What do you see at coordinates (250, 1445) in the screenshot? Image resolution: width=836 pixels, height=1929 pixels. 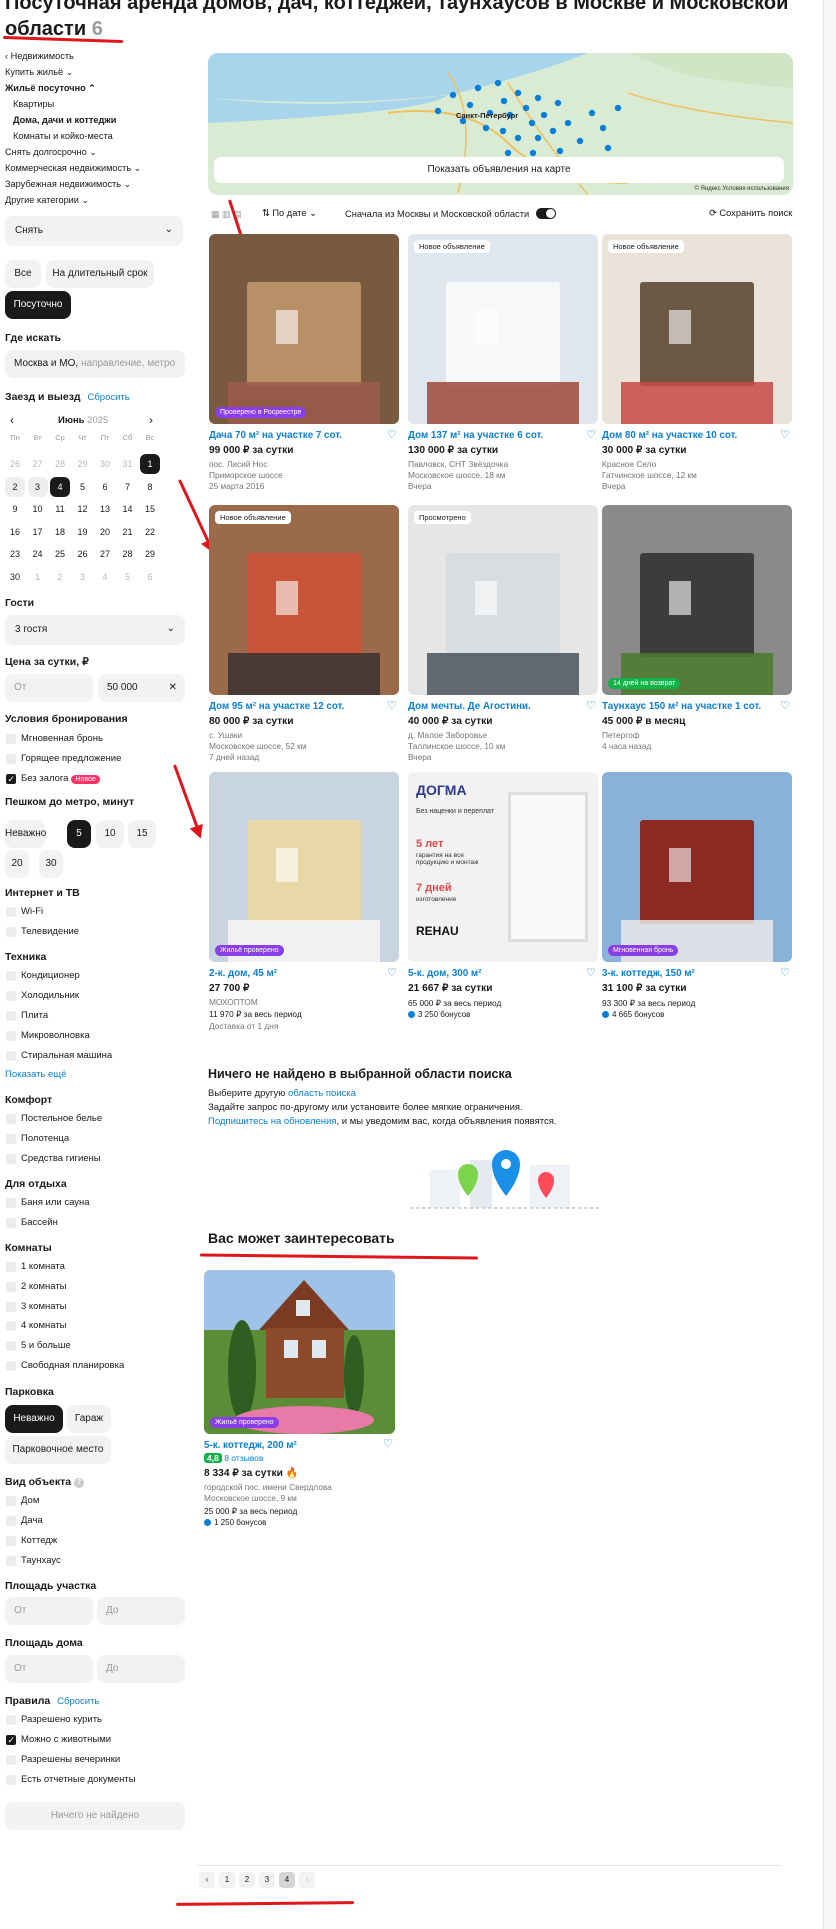 I see `recommend-card-title: 5-к. коттедж, 200 м²` at bounding box center [250, 1445].